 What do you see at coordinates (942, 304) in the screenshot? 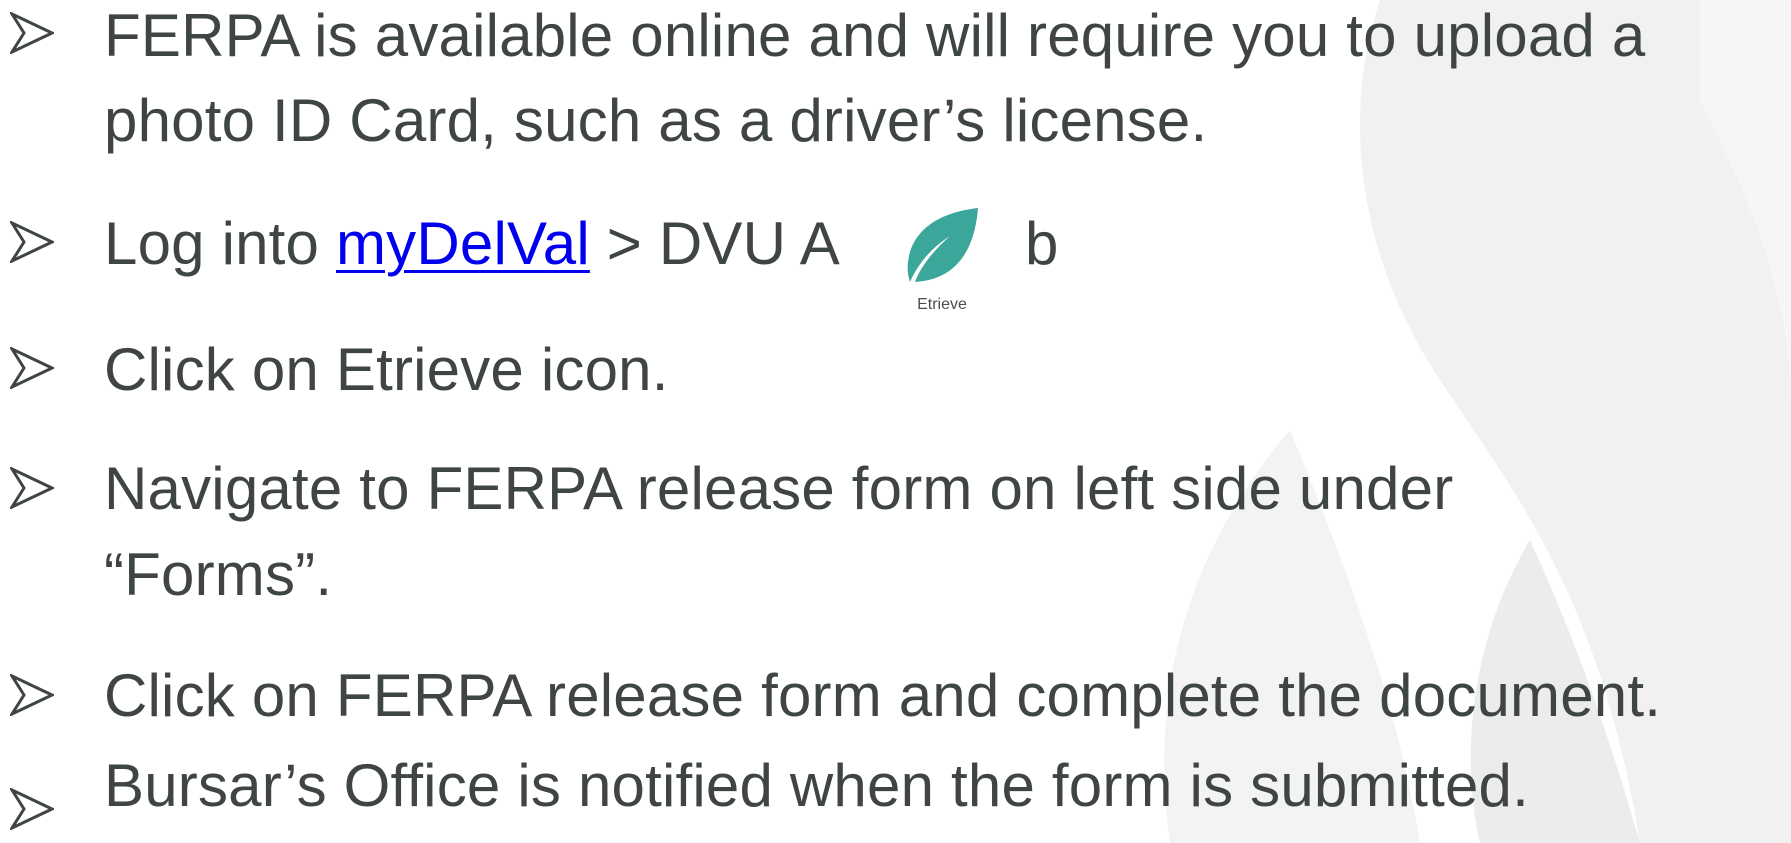
I see `etrieve-app-label: Etrieve` at bounding box center [942, 304].